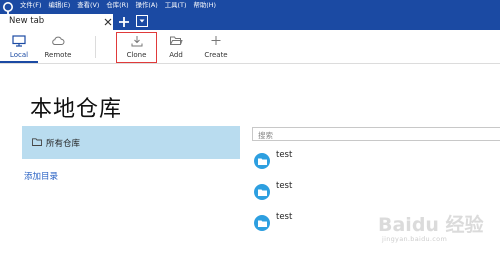  I want to click on sidebar-item-all-repositories: 所有仓库, so click(131, 142).